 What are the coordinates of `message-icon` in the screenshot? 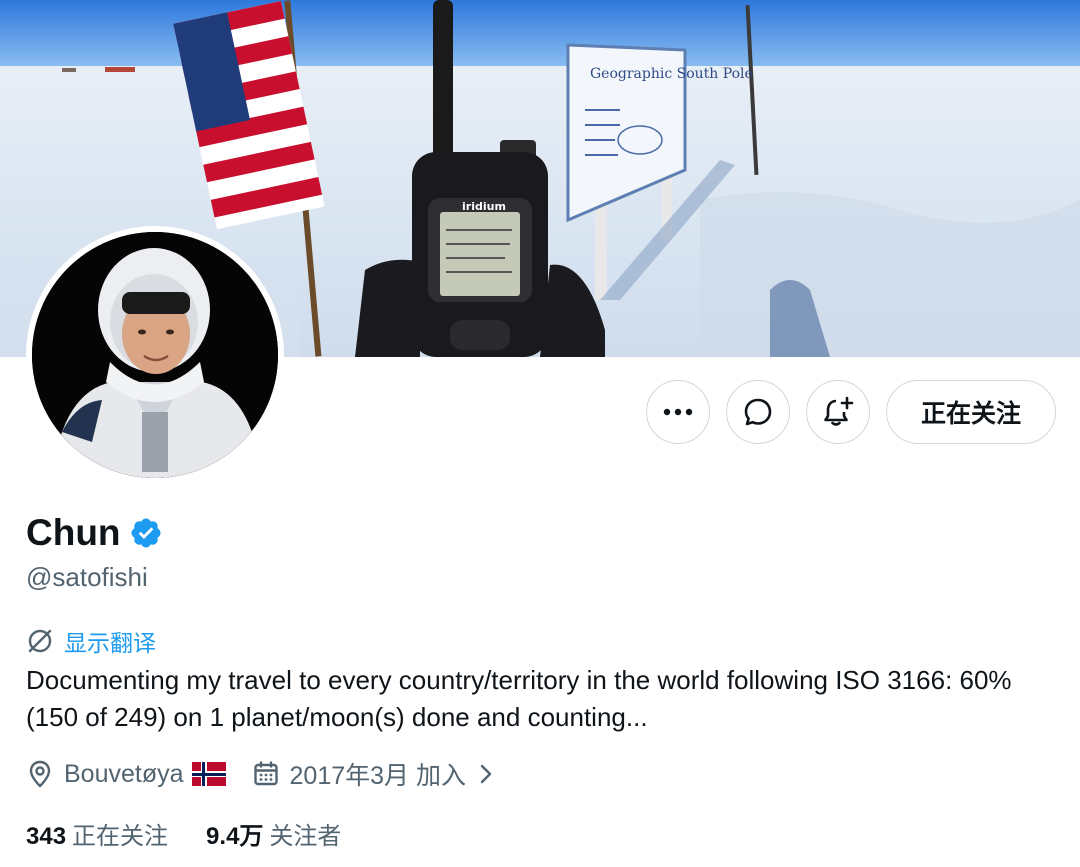 It's located at (758, 412).